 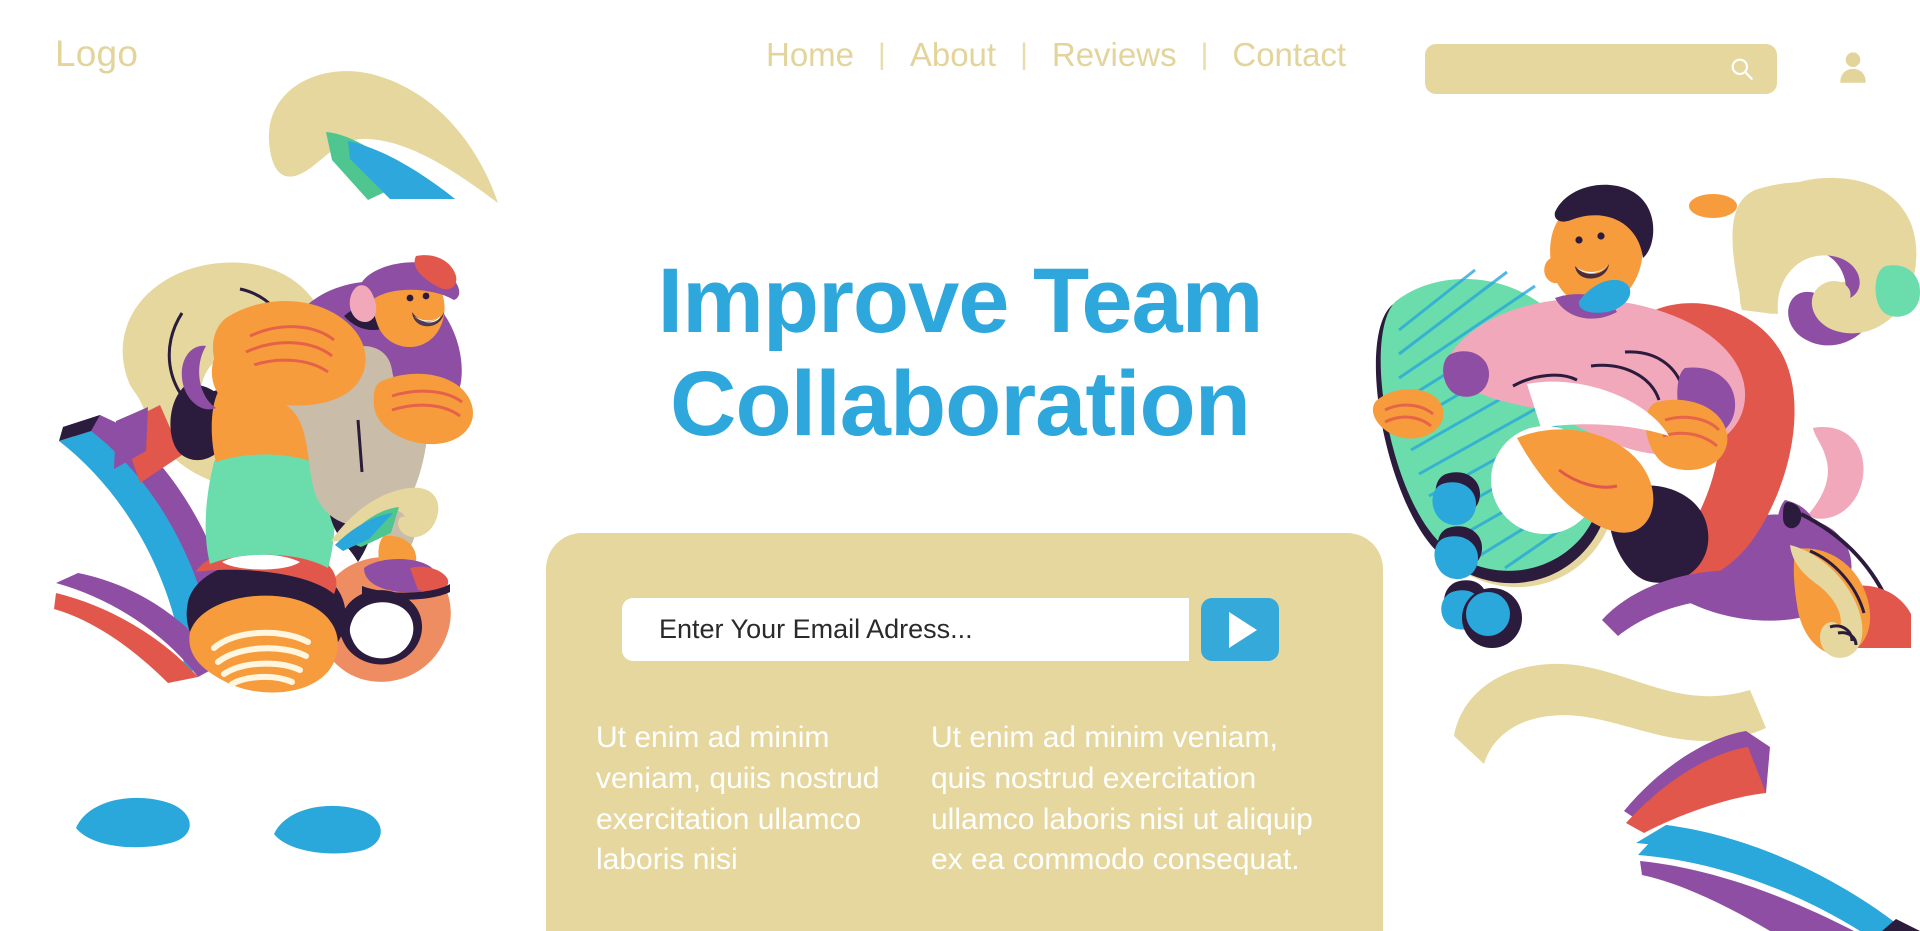 What do you see at coordinates (1853, 67) in the screenshot?
I see `user-icon` at bounding box center [1853, 67].